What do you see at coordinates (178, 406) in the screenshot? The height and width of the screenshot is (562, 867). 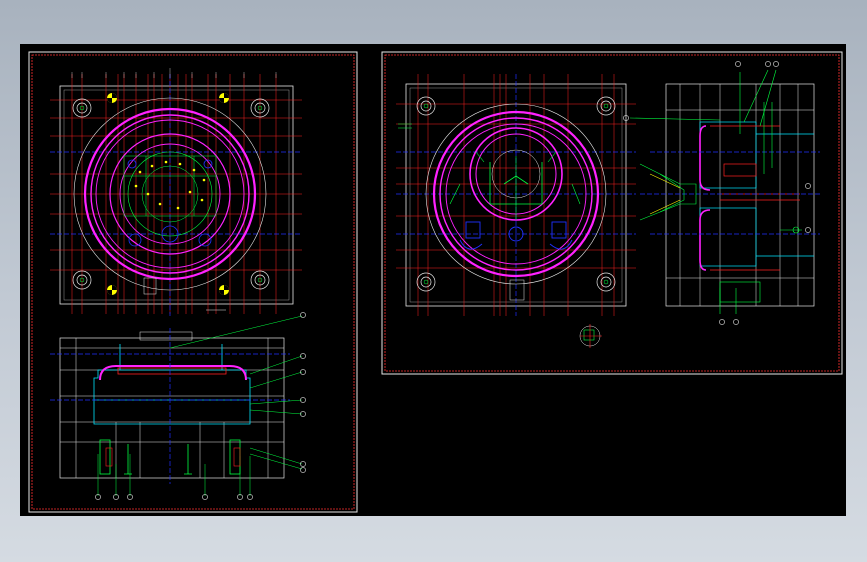 I see `section-view-left` at bounding box center [178, 406].